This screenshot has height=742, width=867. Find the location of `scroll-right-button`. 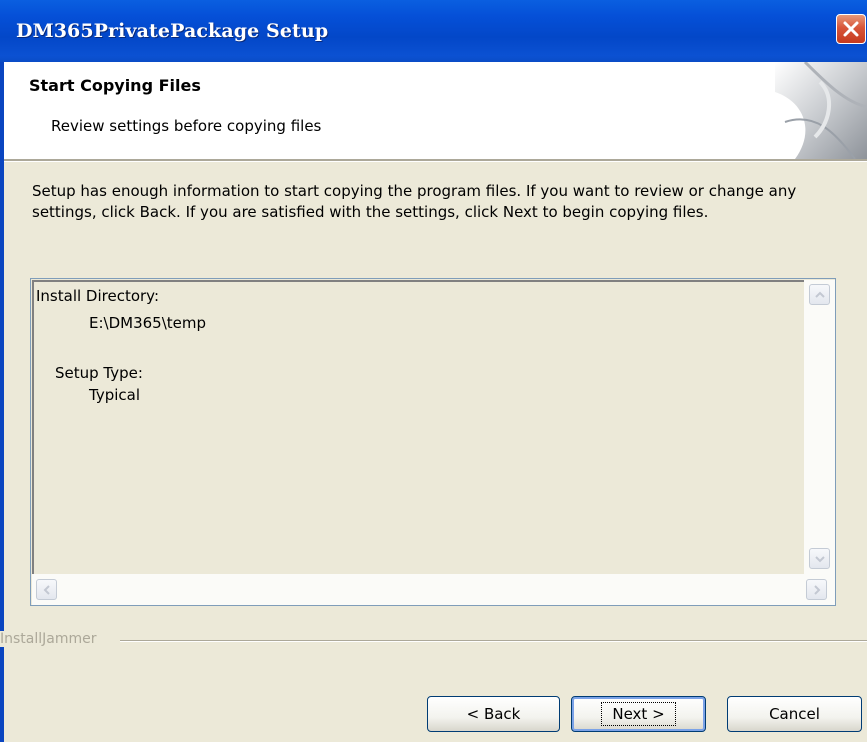

scroll-right-button is located at coordinates (816, 589).